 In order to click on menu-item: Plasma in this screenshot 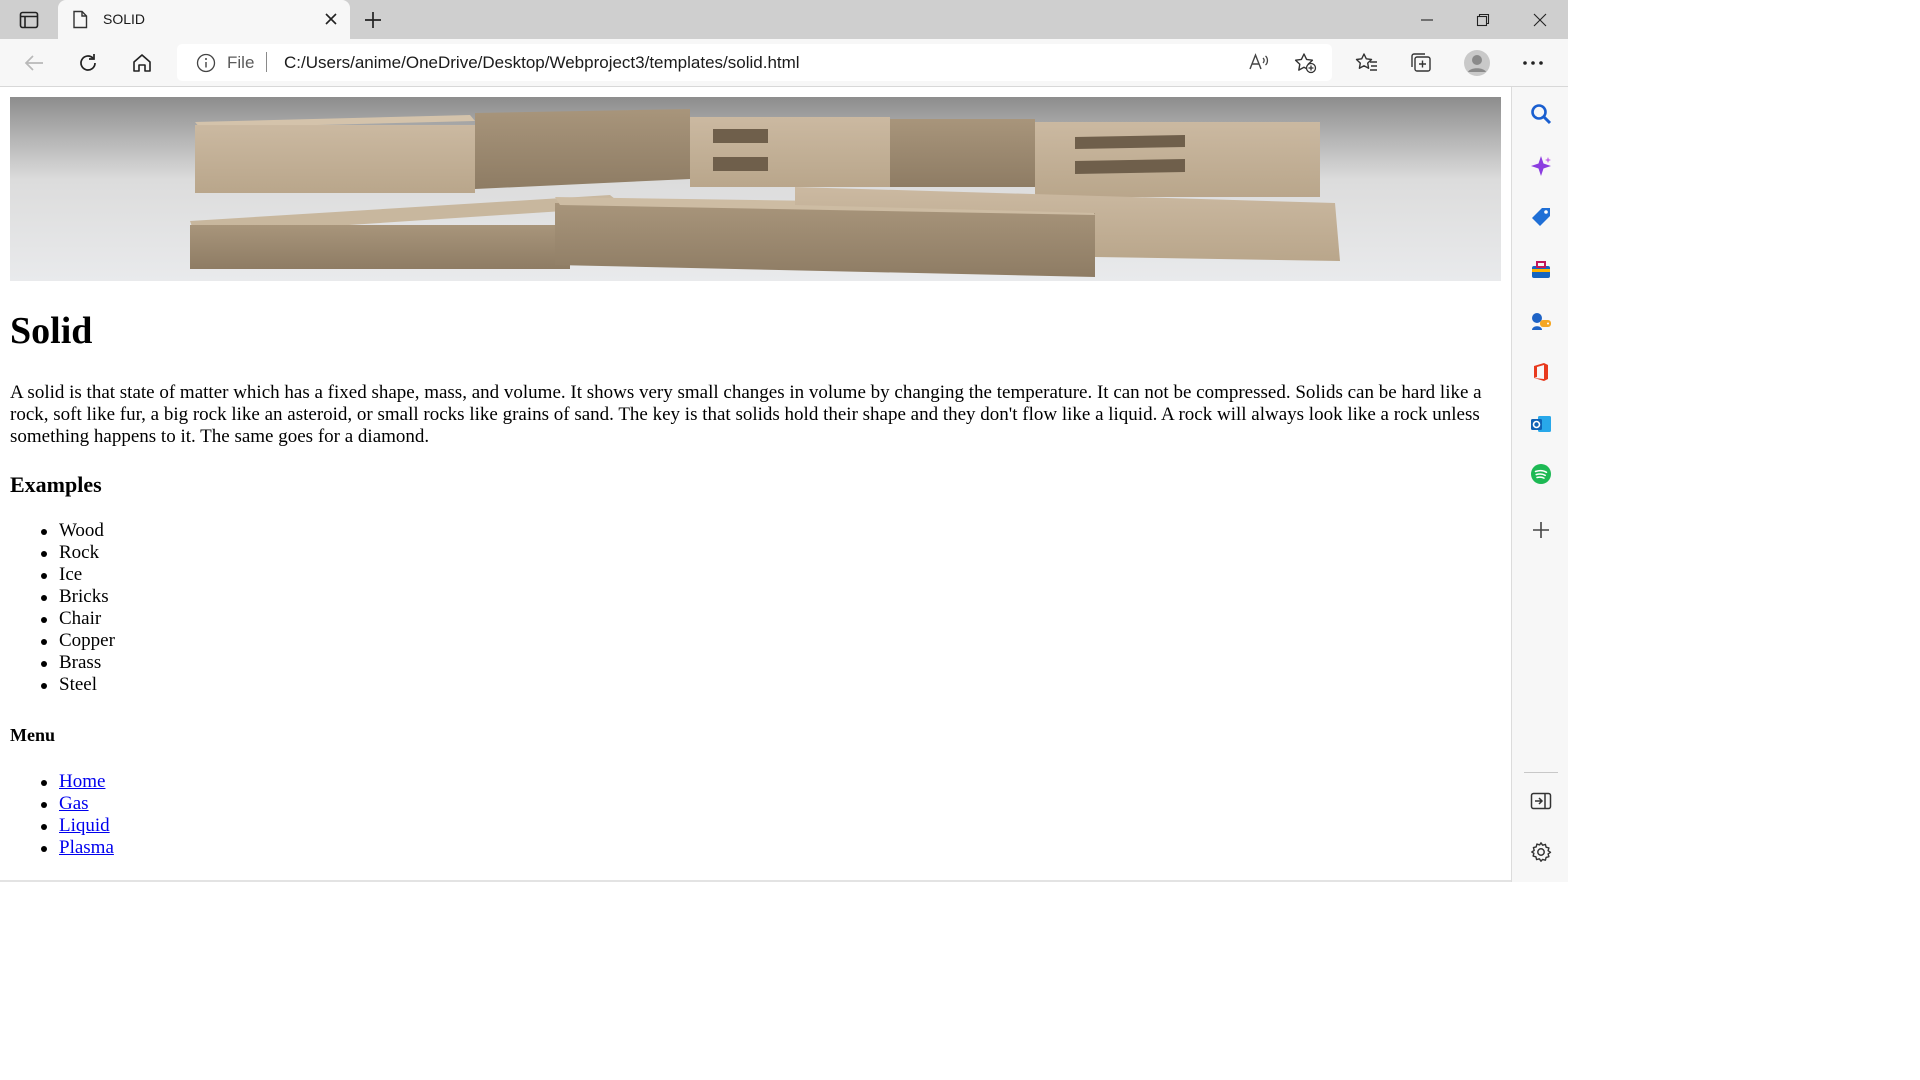, I will do `click(77, 848)`.